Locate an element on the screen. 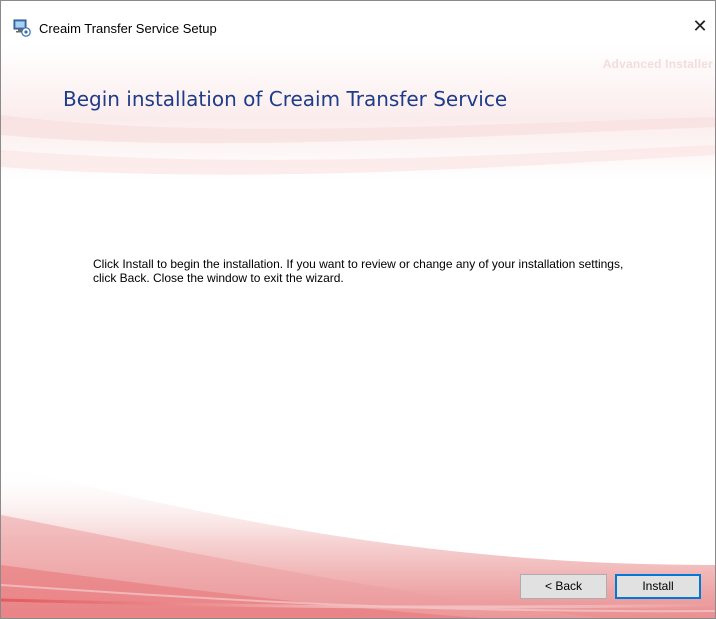 This screenshot has height=619, width=716. install-button: Install is located at coordinates (658, 586).